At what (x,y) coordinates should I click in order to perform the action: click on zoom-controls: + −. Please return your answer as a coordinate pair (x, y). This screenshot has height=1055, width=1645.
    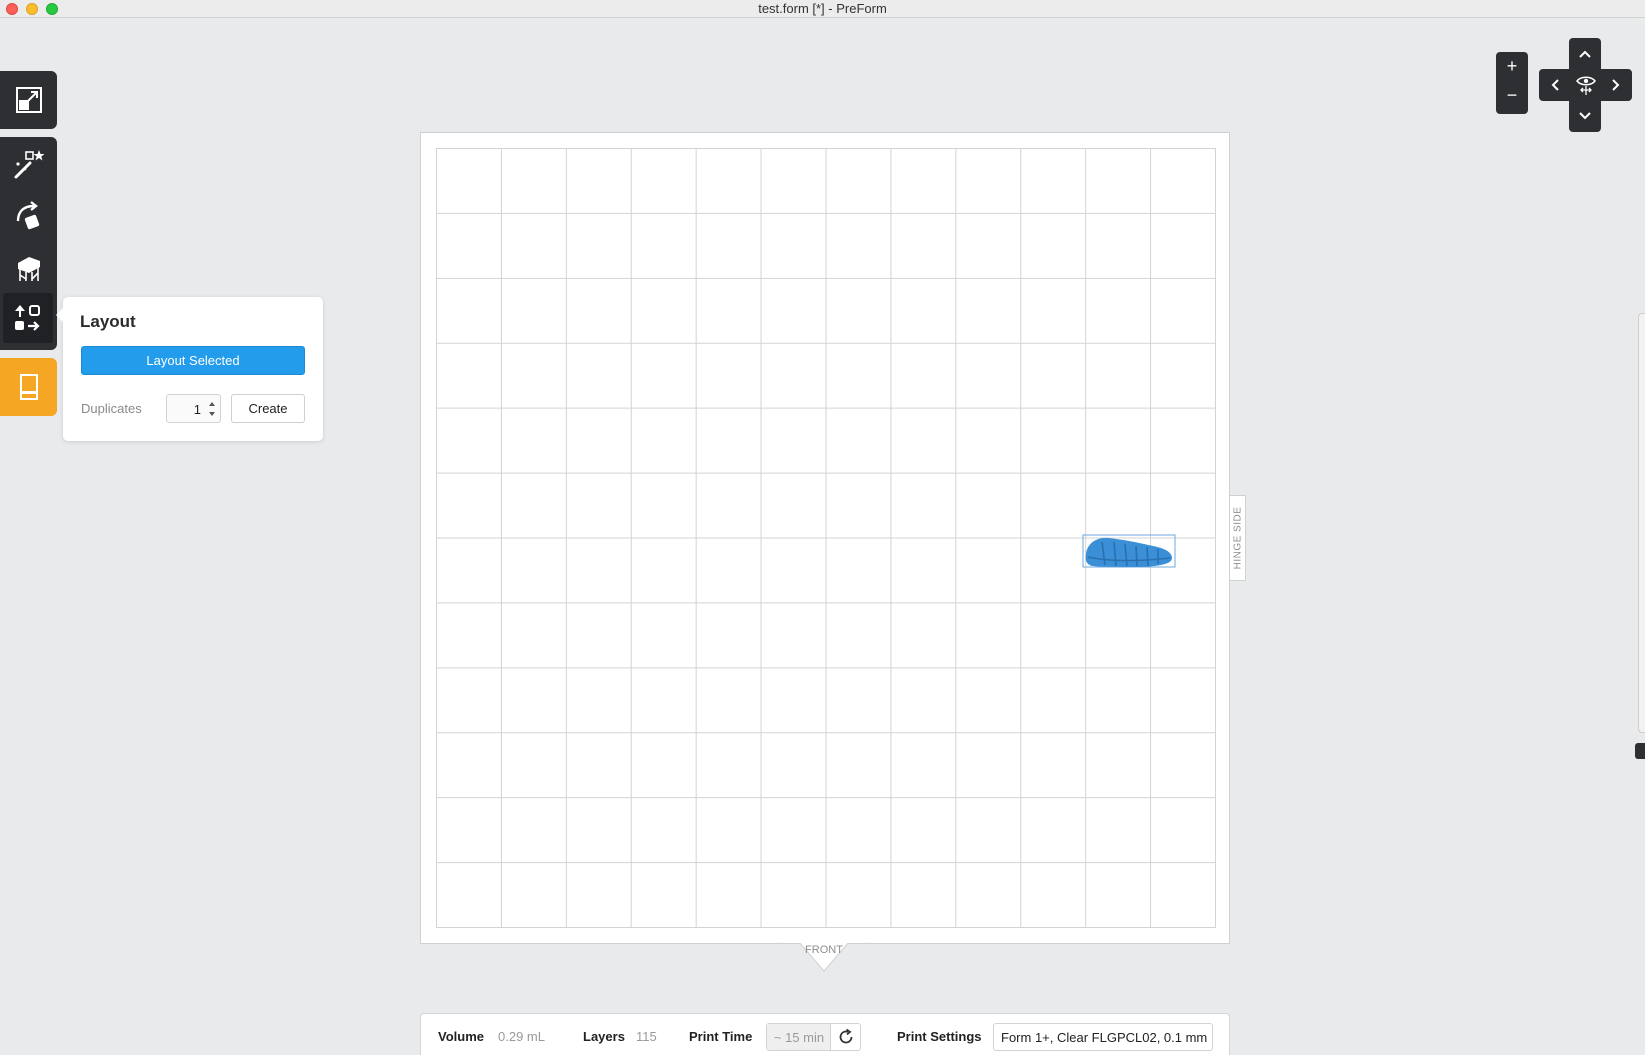
    Looking at the image, I should click on (1512, 83).